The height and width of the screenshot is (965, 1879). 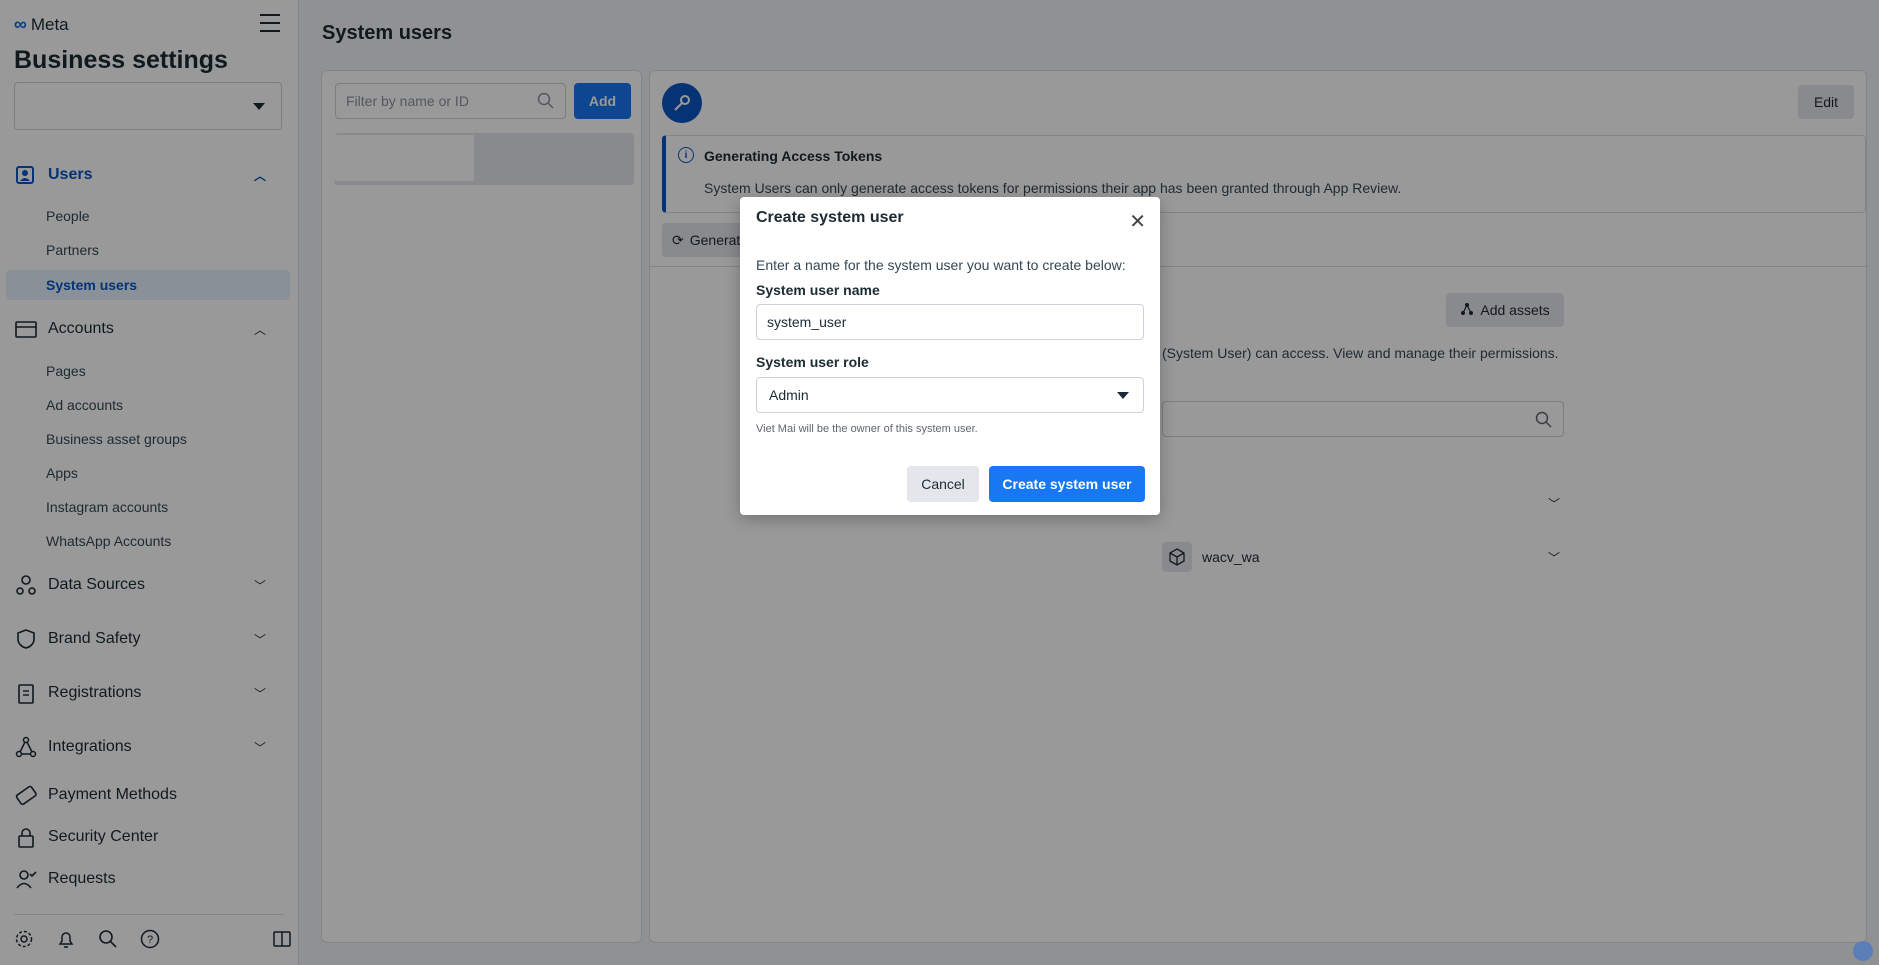 I want to click on system-user-name-label: System user name, so click(x=818, y=290).